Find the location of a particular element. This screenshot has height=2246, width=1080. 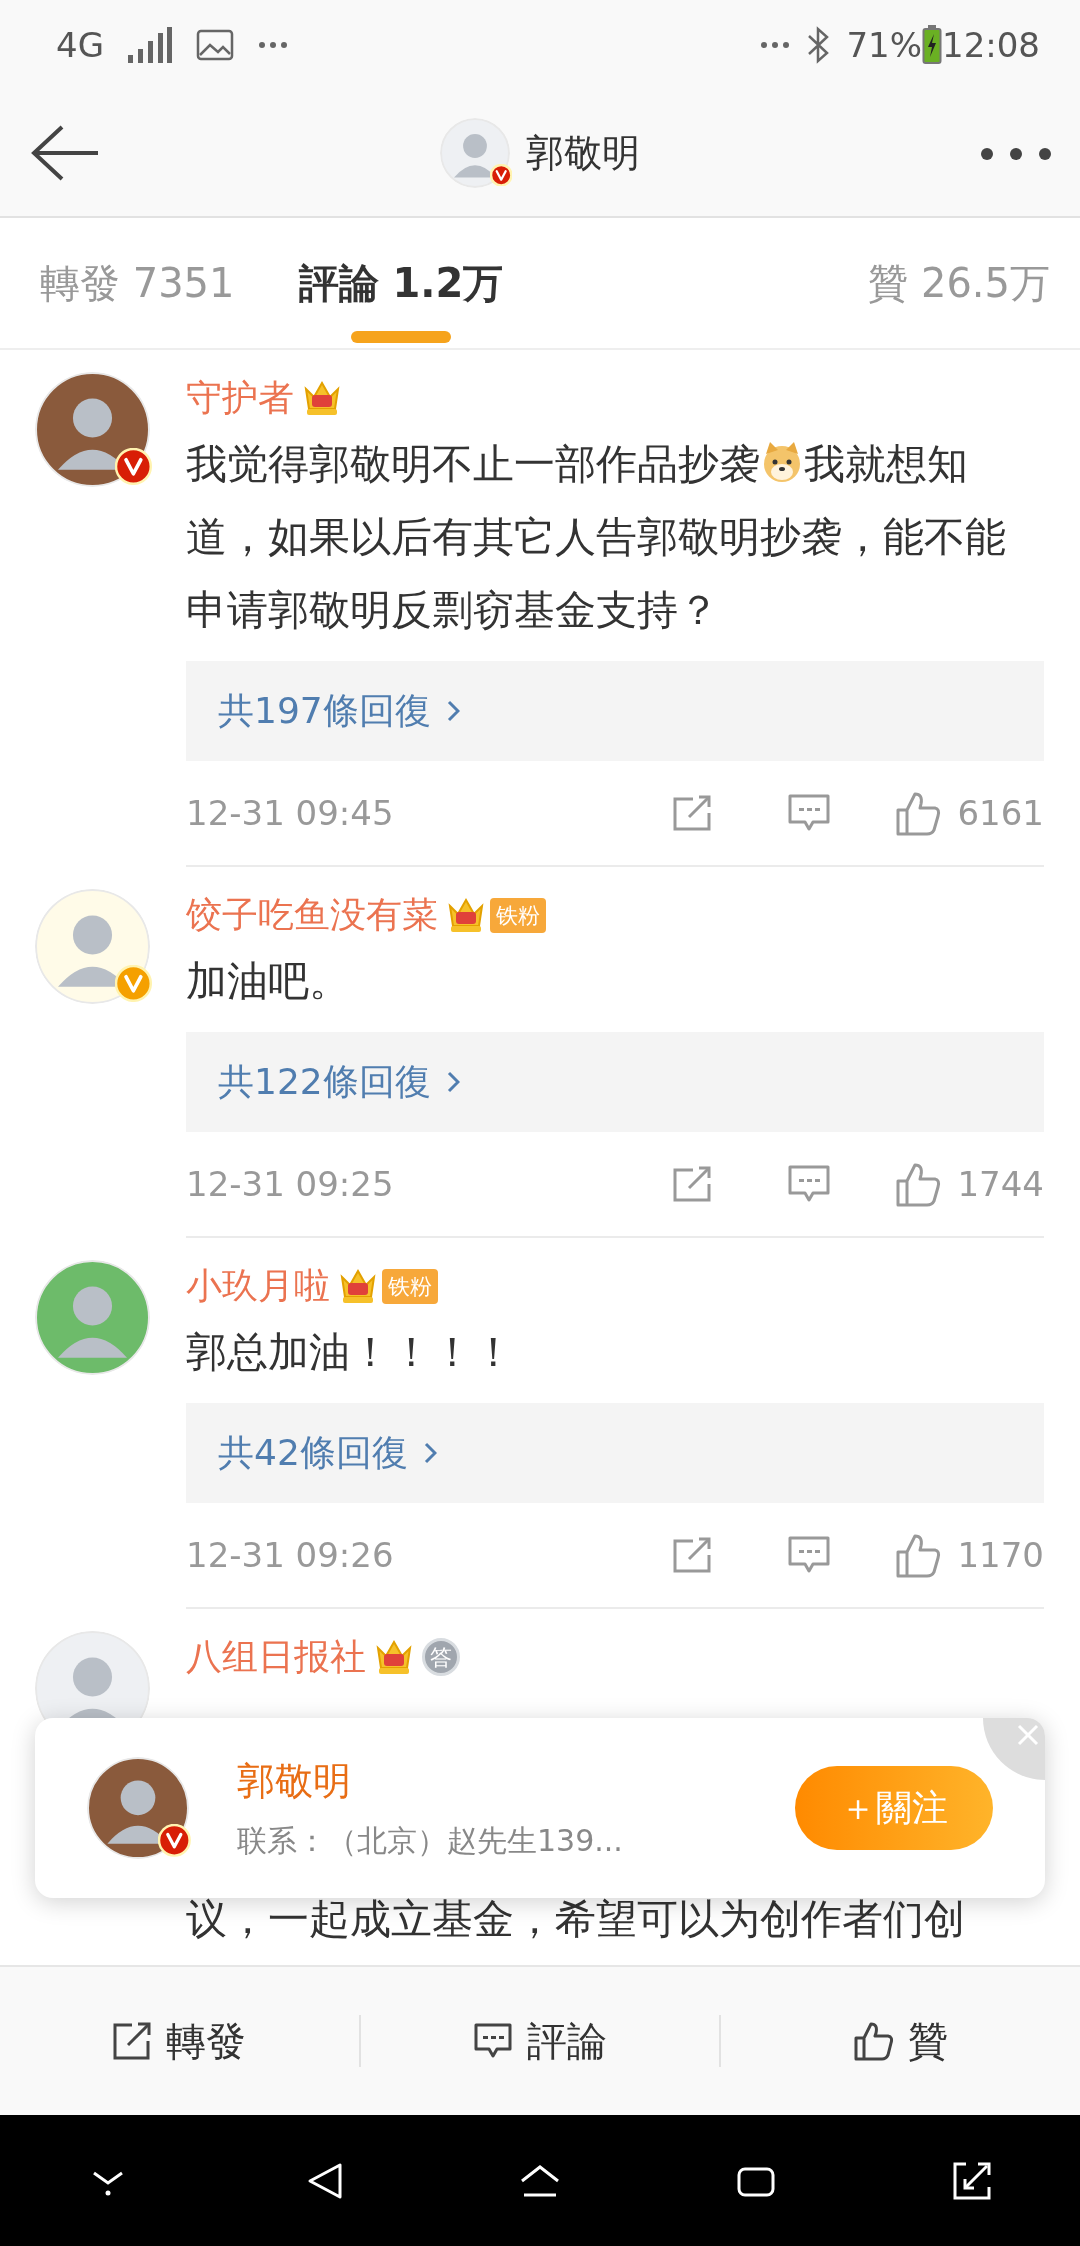

timestamp: 12-31 09:26 is located at coordinates (290, 1555).